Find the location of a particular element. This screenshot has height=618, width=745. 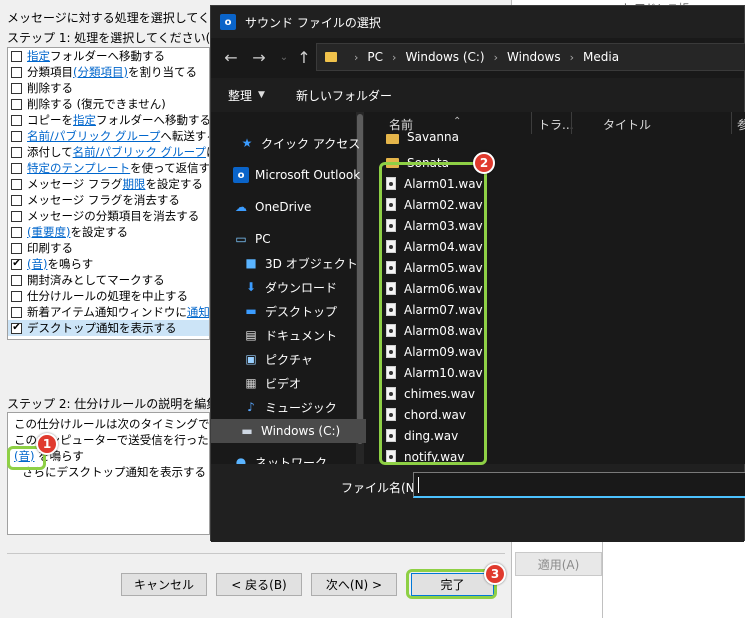

action-link: 通知メッセ is located at coordinates (198, 312).